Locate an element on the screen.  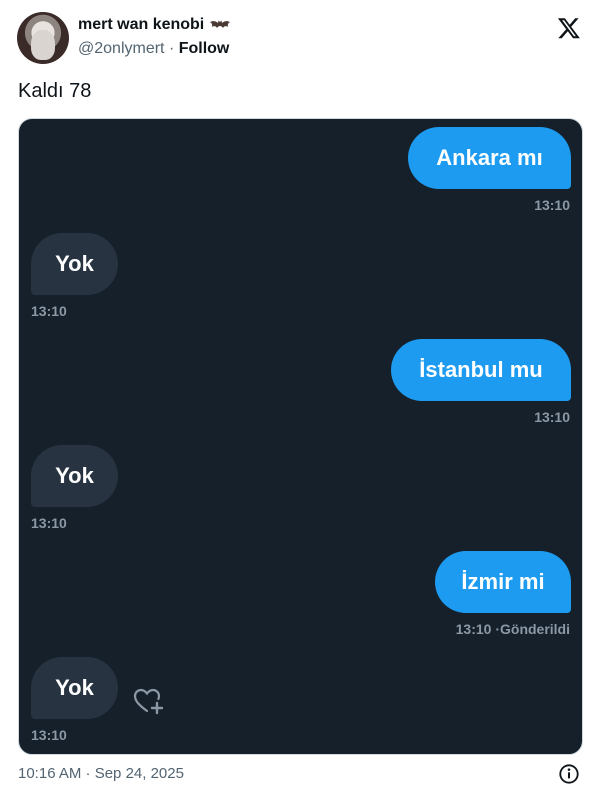
author-name-row: mert wan kenobi is located at coordinates (154, 25).